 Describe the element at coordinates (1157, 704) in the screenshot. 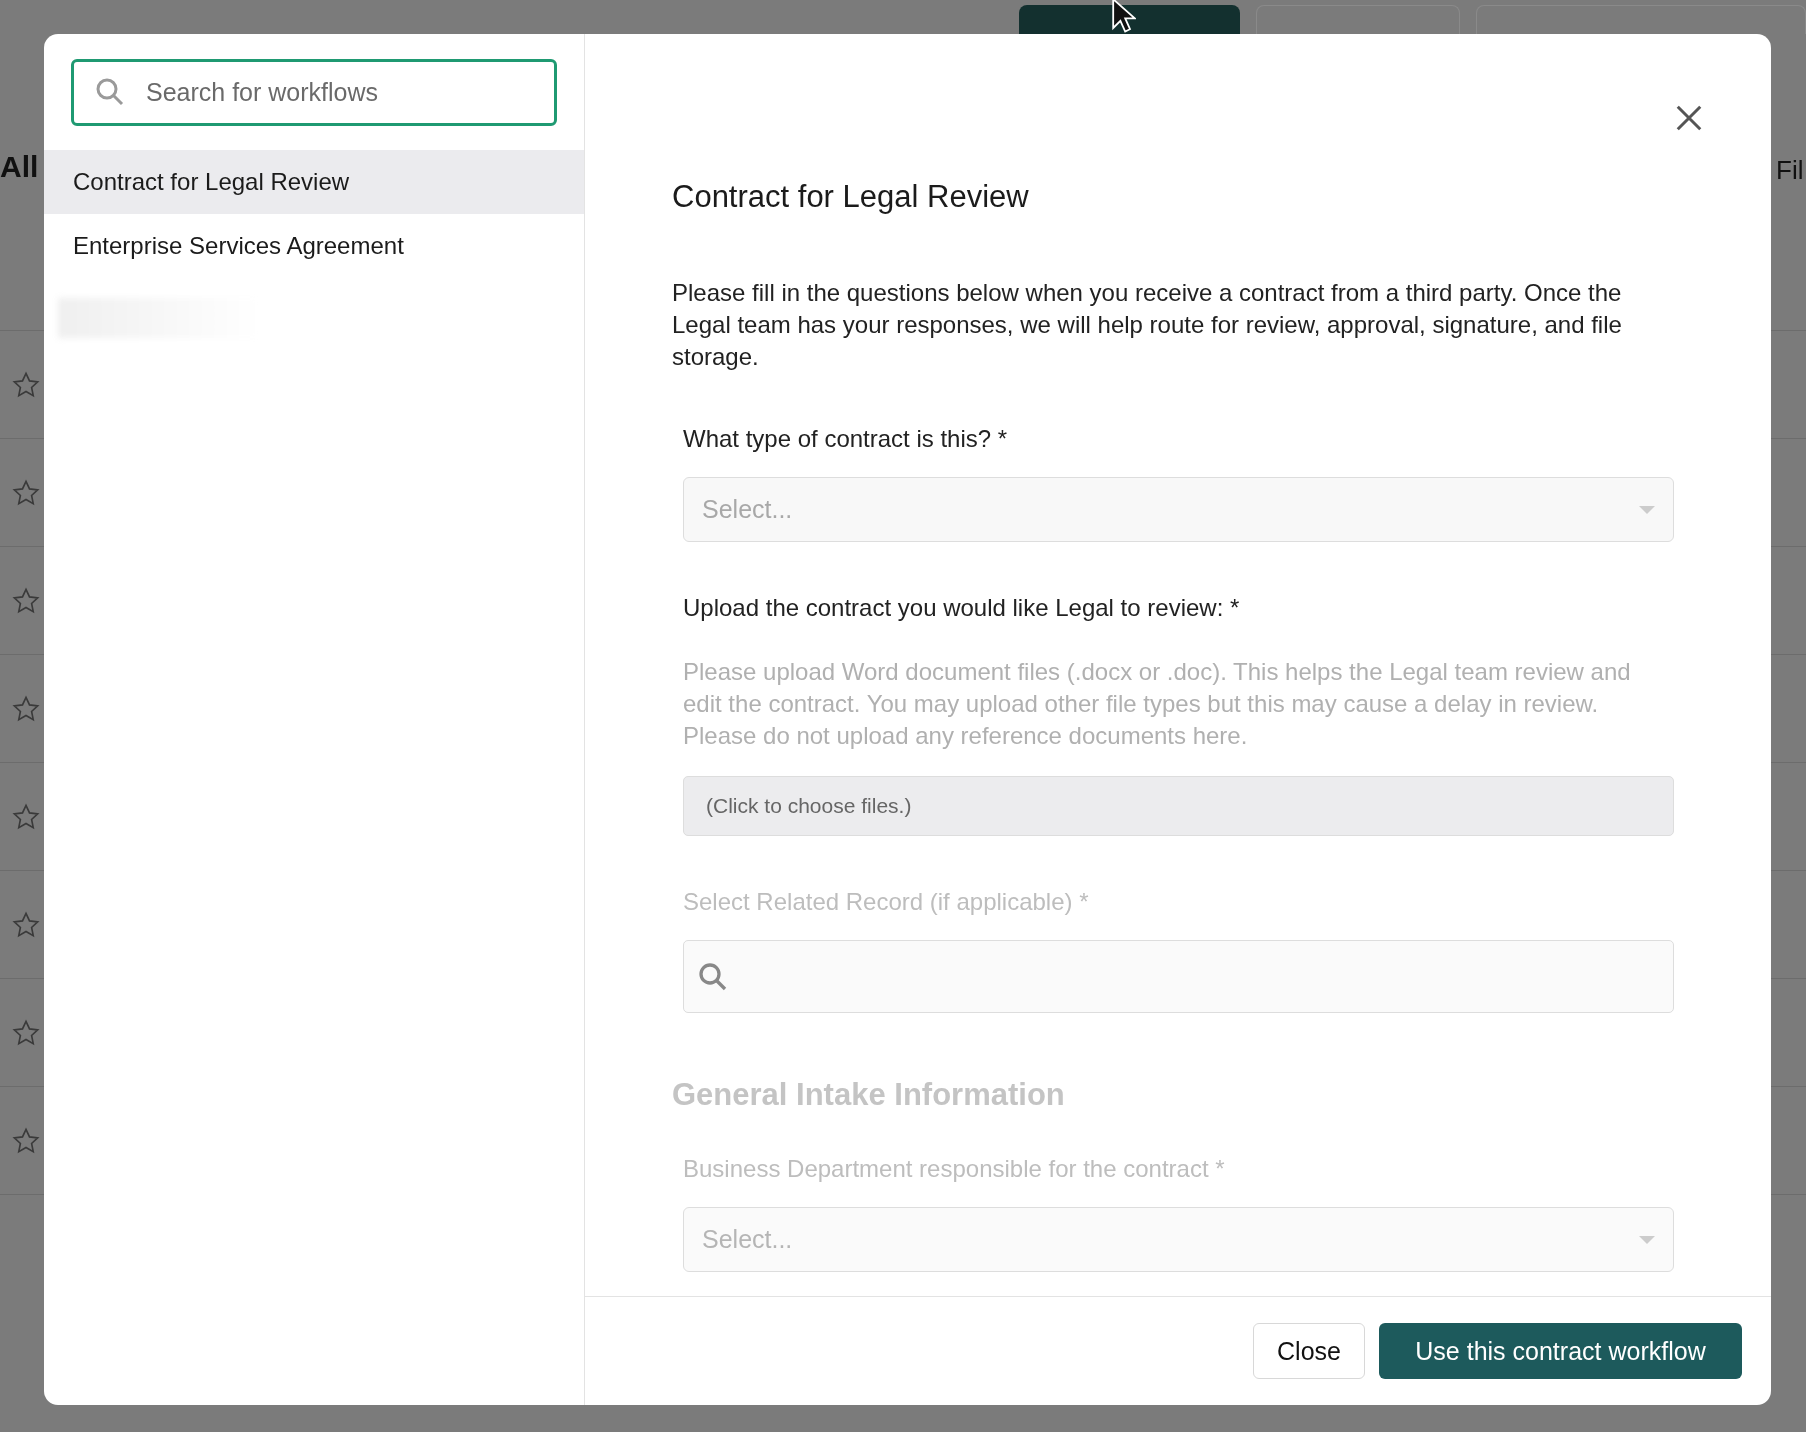

I see `field-help: Please upload Word document files (.docx or .doc). This helps the Legal team review and edit the contract. You may upload other file types but this may cause a delay in review. Please do not upload any reference documents here.` at that location.